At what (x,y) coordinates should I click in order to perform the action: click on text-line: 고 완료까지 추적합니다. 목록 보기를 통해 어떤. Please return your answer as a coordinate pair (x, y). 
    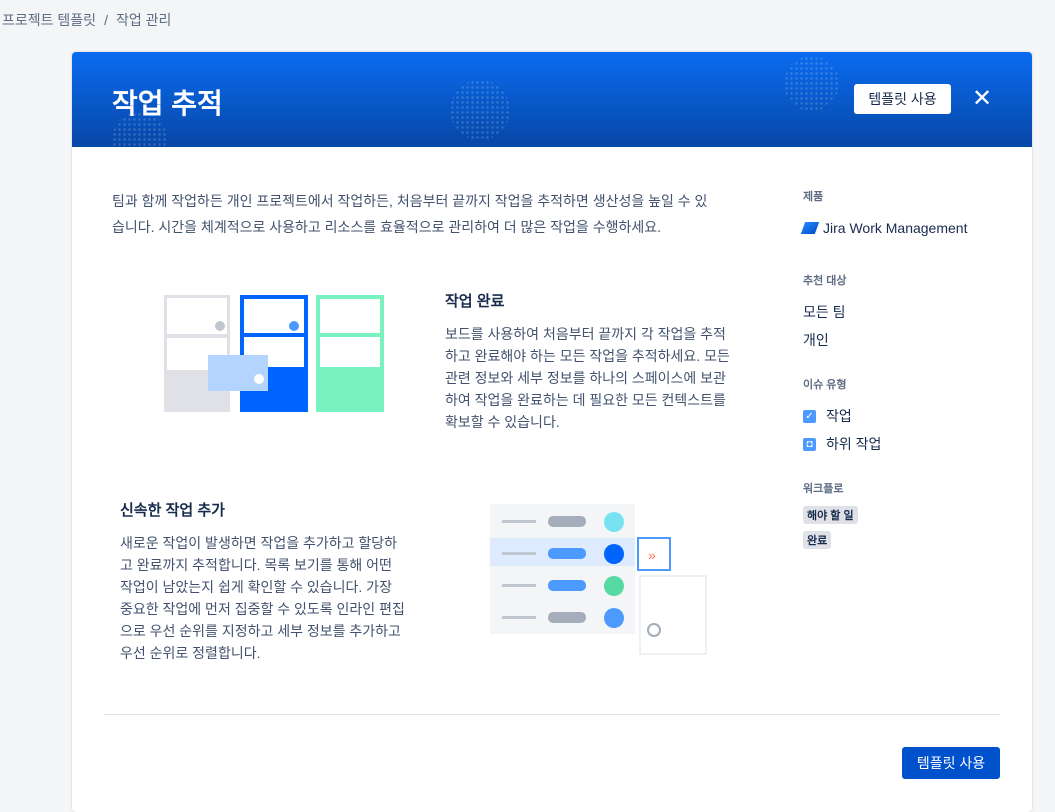
    Looking at the image, I should click on (256, 565).